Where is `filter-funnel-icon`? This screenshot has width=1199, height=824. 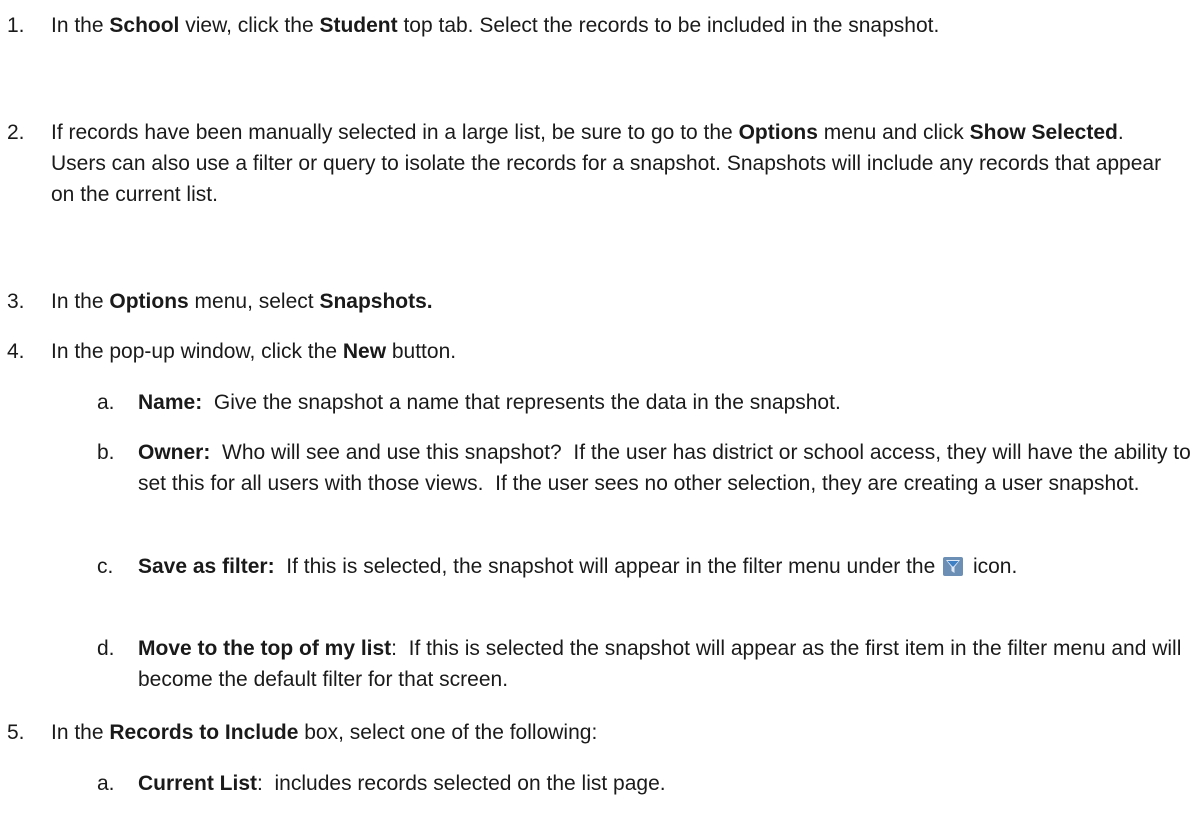
filter-funnel-icon is located at coordinates (953, 565).